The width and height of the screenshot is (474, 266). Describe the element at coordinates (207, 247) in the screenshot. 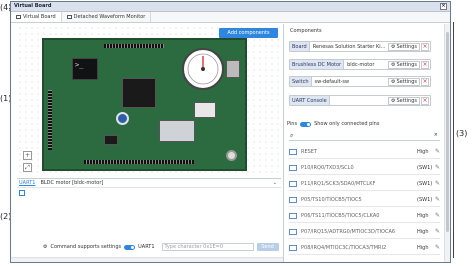

I see `command-input: Type character 0x1E=0` at that location.